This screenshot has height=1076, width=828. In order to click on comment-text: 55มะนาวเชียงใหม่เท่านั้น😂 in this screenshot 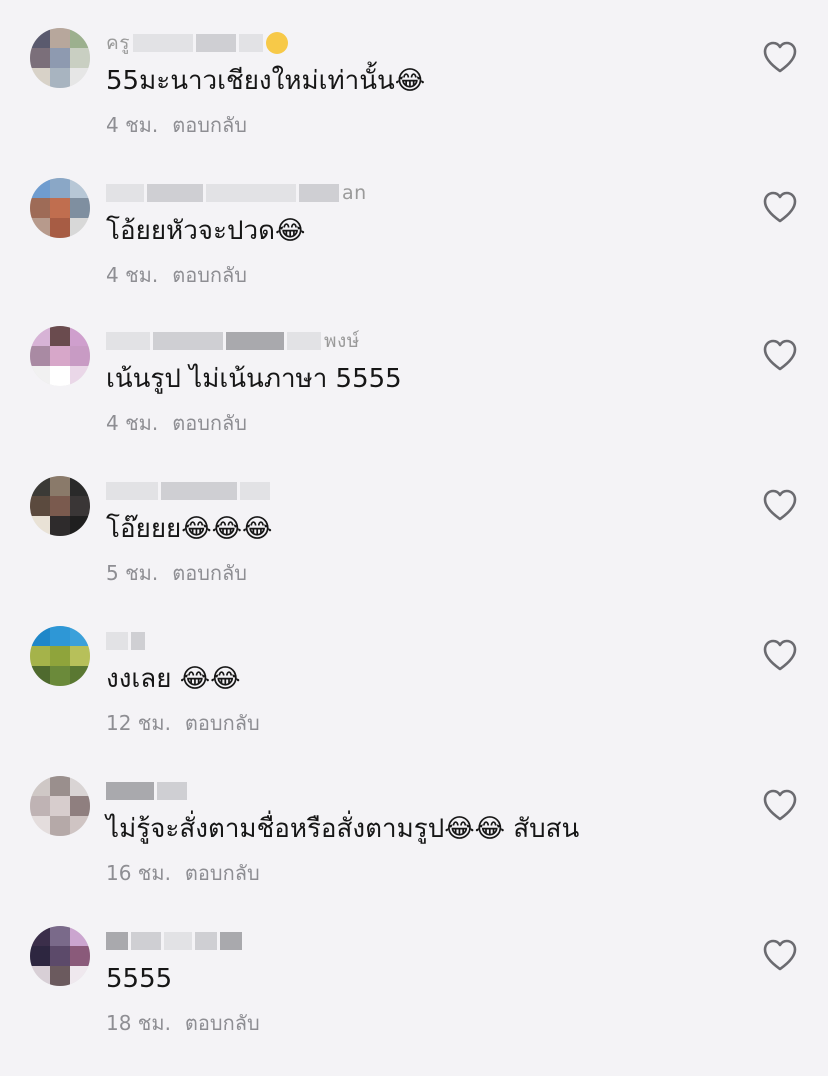, I will do `click(266, 81)`.